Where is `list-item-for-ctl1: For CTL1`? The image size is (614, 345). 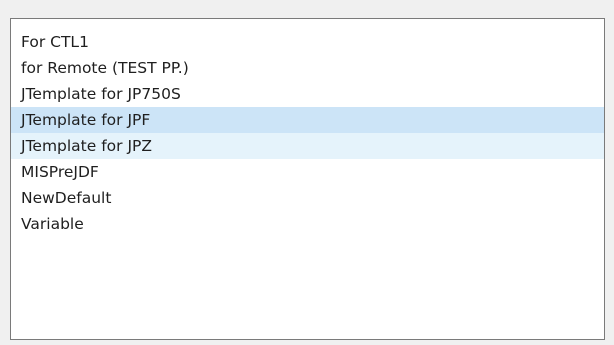 list-item-for-ctl1: For CTL1 is located at coordinates (307, 42).